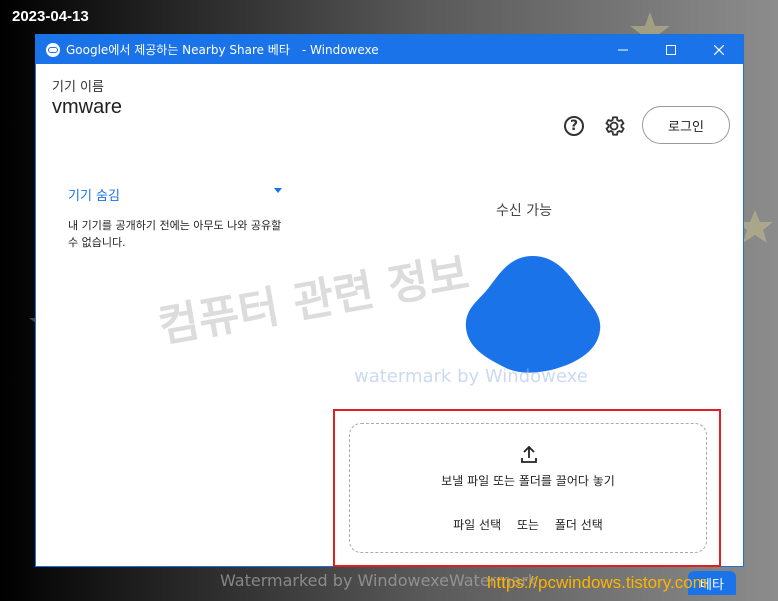  Describe the element at coordinates (524, 211) in the screenshot. I see `receive-status: 수신 가능` at that location.